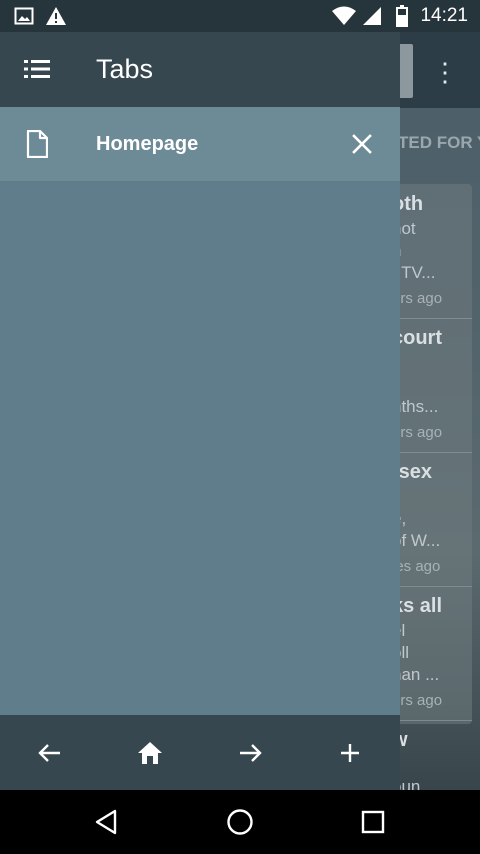  What do you see at coordinates (417, 338) in the screenshot?
I see `background-card-title: court` at bounding box center [417, 338].